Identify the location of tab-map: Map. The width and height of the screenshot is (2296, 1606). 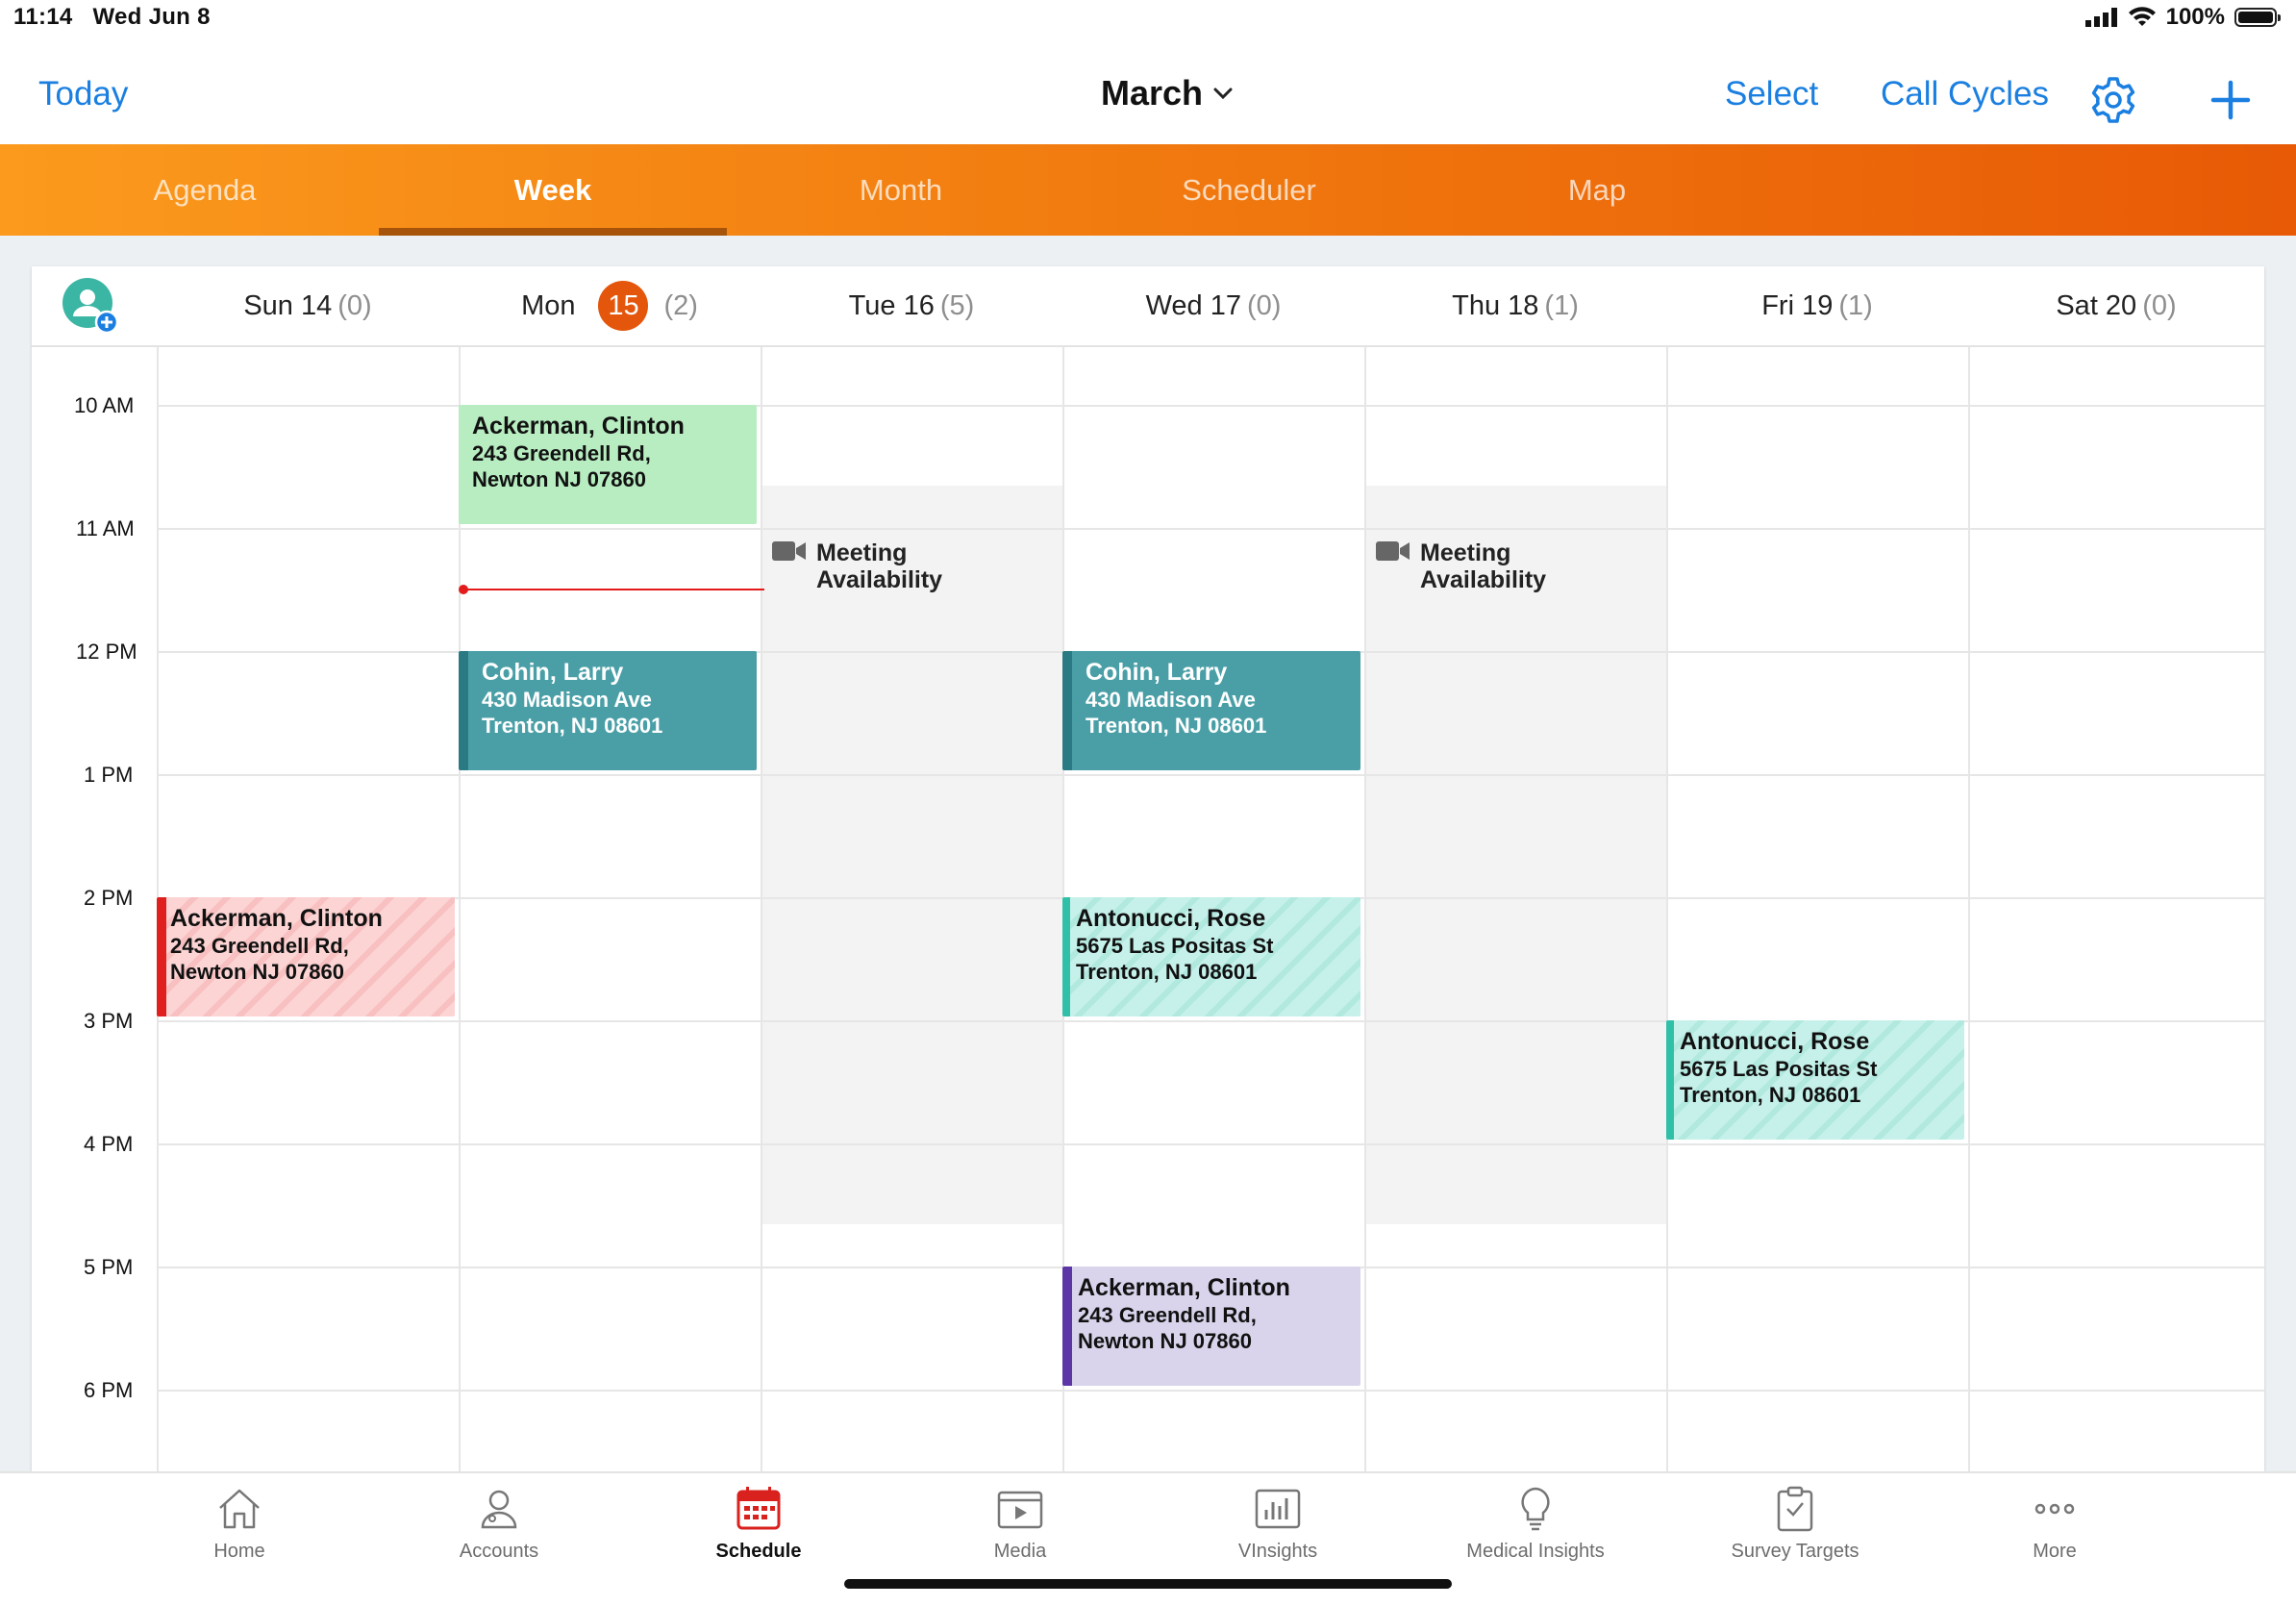
(1597, 190).